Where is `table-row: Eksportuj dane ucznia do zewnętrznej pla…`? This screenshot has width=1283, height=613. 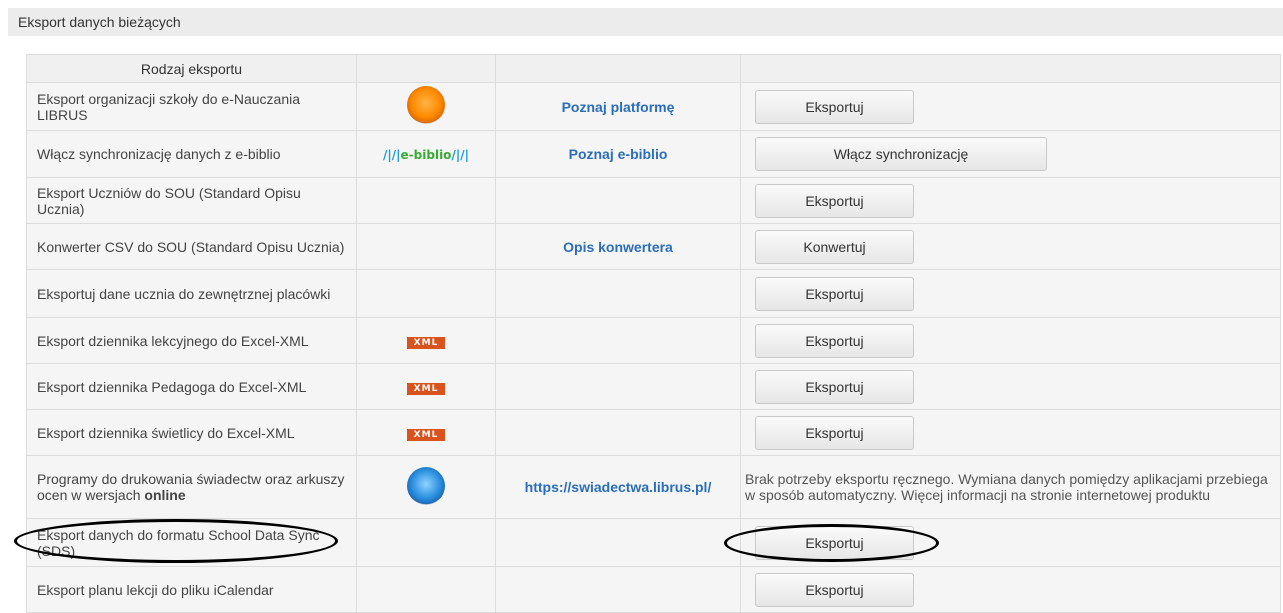
table-row: Eksportuj dane ucznia do zewnętrznej pla… is located at coordinates (653, 293).